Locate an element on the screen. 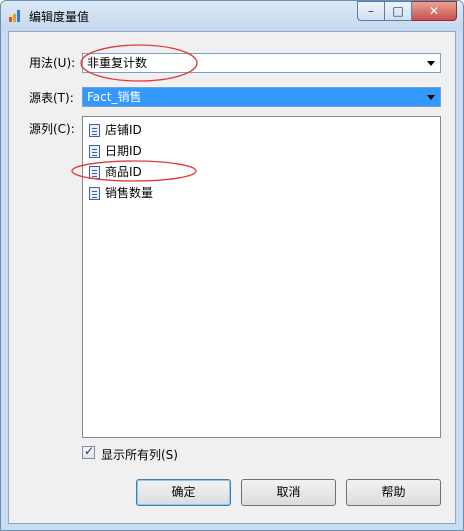 Image resolution: width=464 pixels, height=531 pixels. window-controls: – □ ✕ is located at coordinates (407, 11).